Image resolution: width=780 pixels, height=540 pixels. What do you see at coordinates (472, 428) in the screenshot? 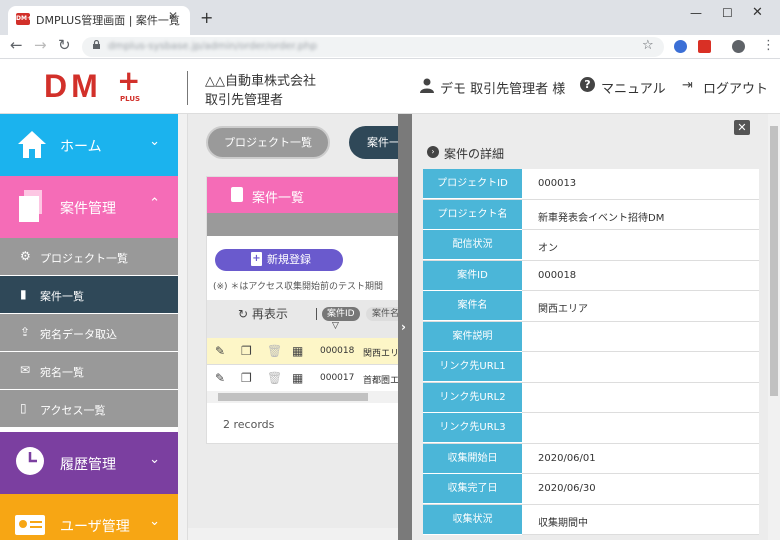
I see `detail-label: リンク先URL3` at bounding box center [472, 428].